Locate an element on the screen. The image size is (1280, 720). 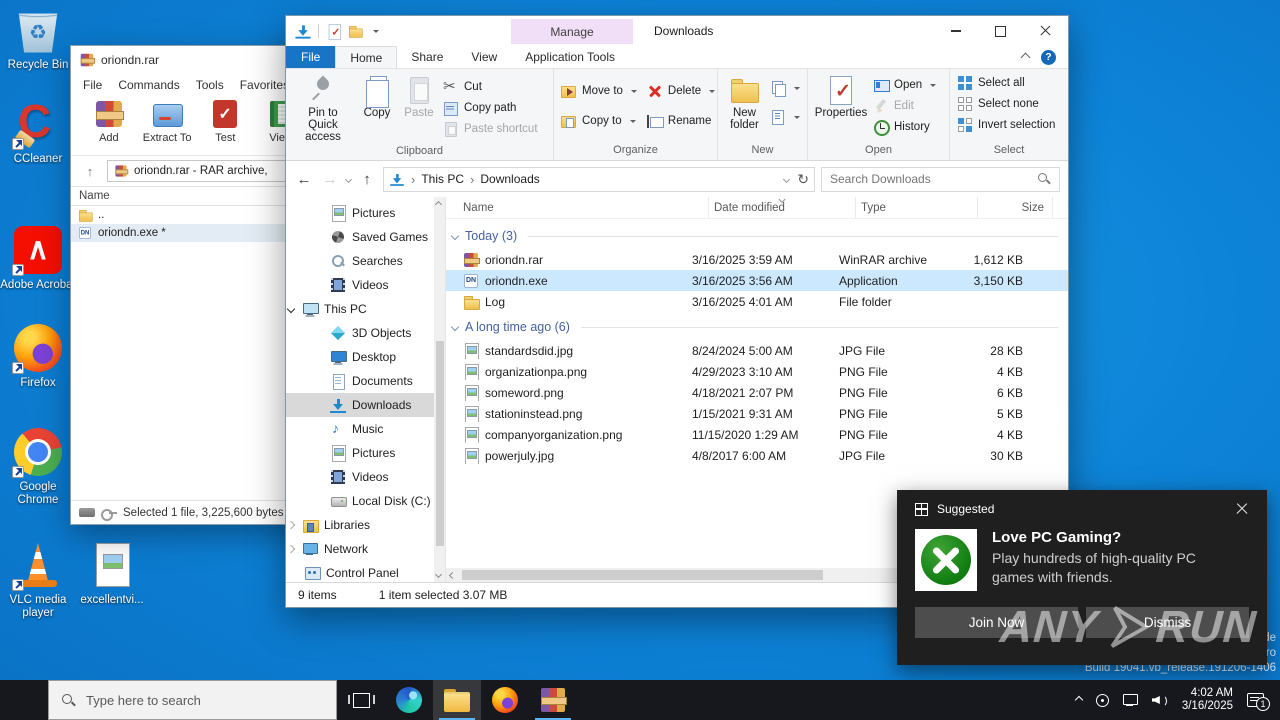
winrar-file-row: .. is located at coordinates (190, 215).